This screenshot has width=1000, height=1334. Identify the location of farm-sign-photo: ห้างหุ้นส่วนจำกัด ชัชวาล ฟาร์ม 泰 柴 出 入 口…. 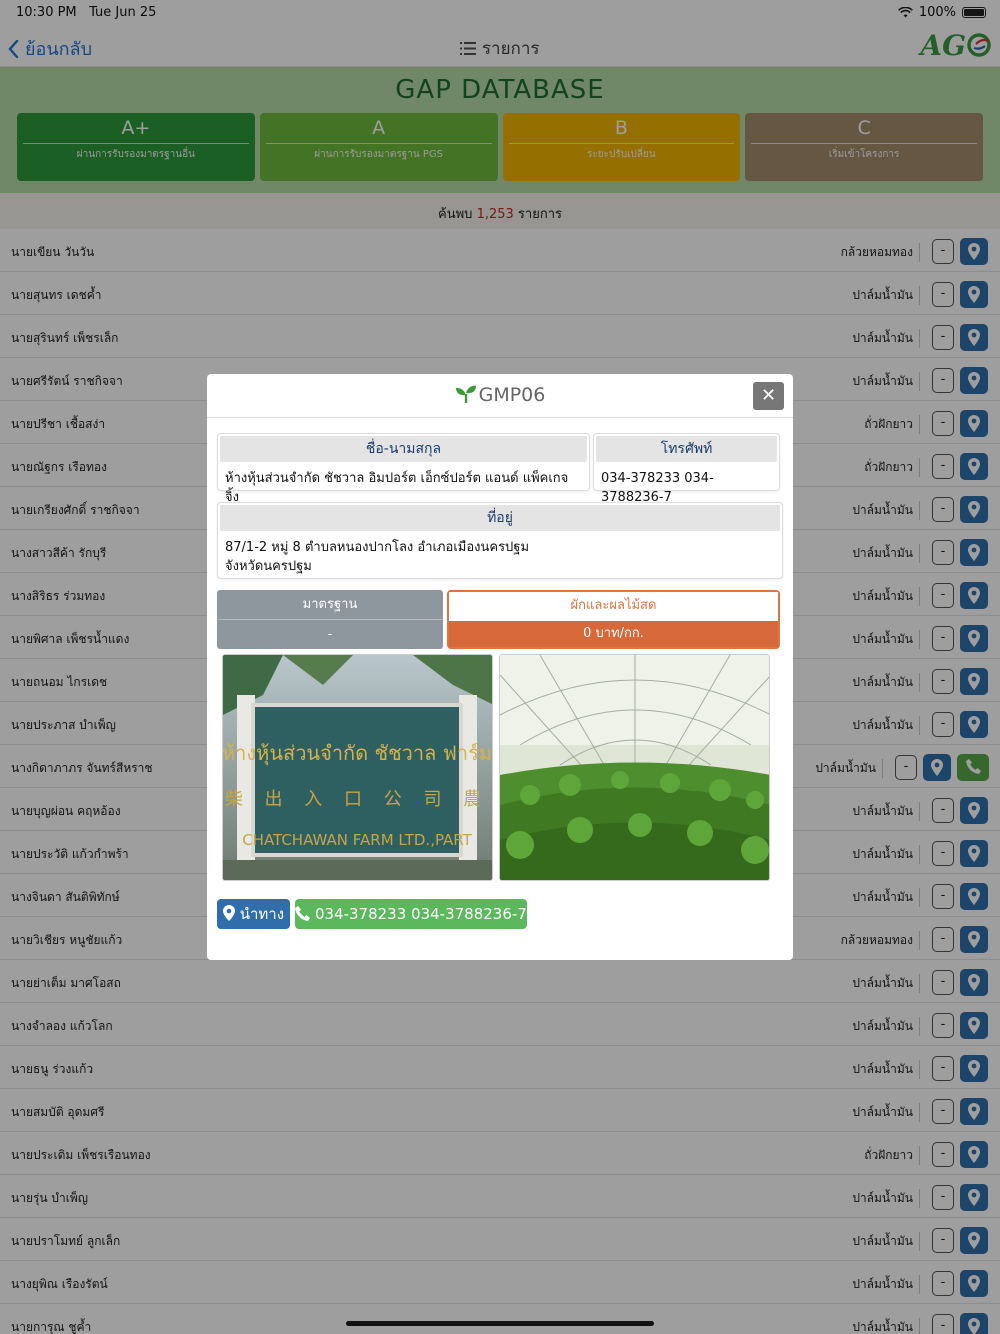
(357, 767).